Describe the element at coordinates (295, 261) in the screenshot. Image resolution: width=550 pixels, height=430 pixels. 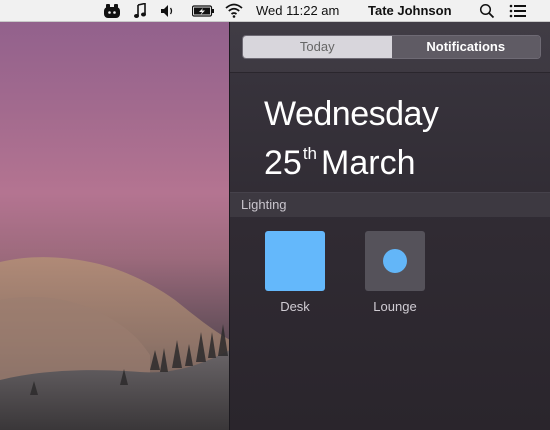
I see `desk-light-toggle` at that location.